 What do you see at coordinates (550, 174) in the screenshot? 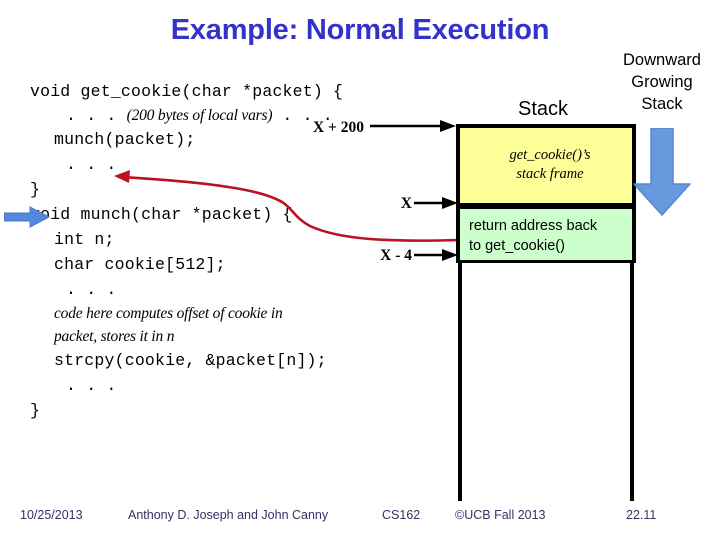
I see `stack-frame-label-line2: stack frame` at bounding box center [550, 174].